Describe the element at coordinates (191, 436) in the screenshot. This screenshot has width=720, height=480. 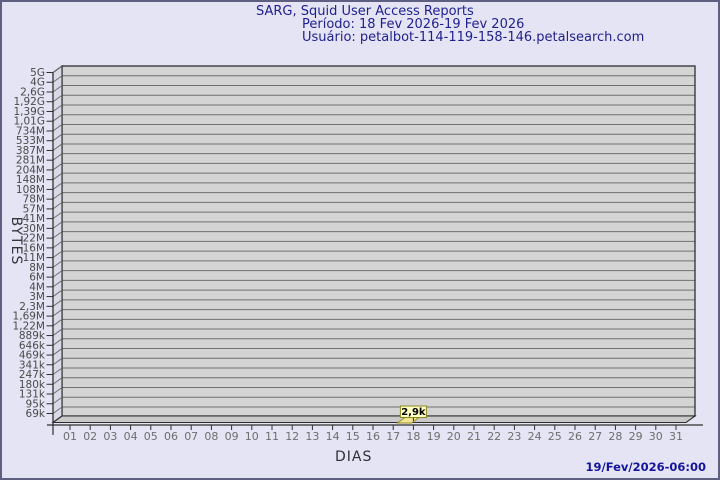
I see `x-tick-label: 07` at that location.